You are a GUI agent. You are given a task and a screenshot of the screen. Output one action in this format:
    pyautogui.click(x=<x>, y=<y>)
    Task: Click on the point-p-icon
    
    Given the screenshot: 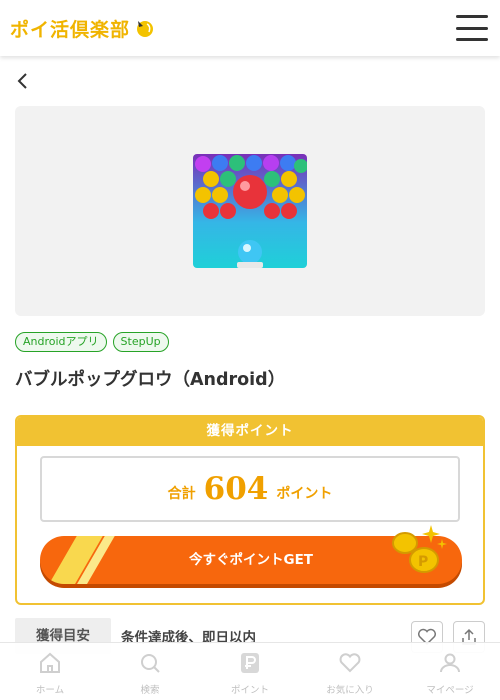 What is the action you would take?
    pyautogui.click(x=250, y=663)
    